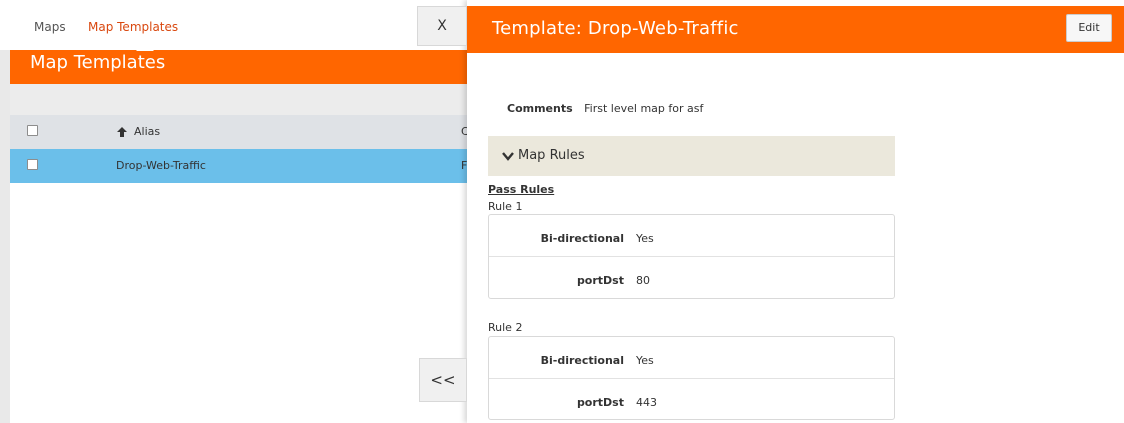  Describe the element at coordinates (691, 400) in the screenshot. I see `rule-2-portdst-row: portDst 443` at that location.